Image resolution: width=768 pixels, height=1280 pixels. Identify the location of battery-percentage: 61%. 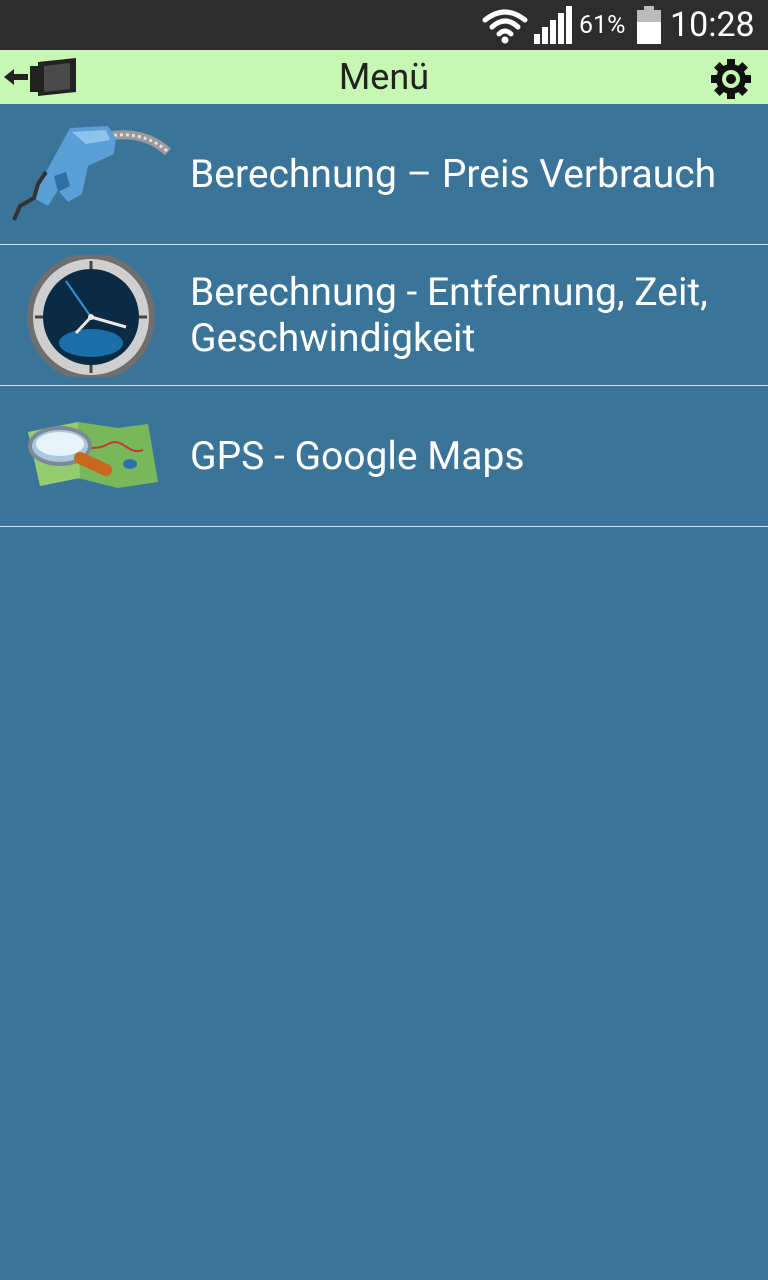
(602, 25).